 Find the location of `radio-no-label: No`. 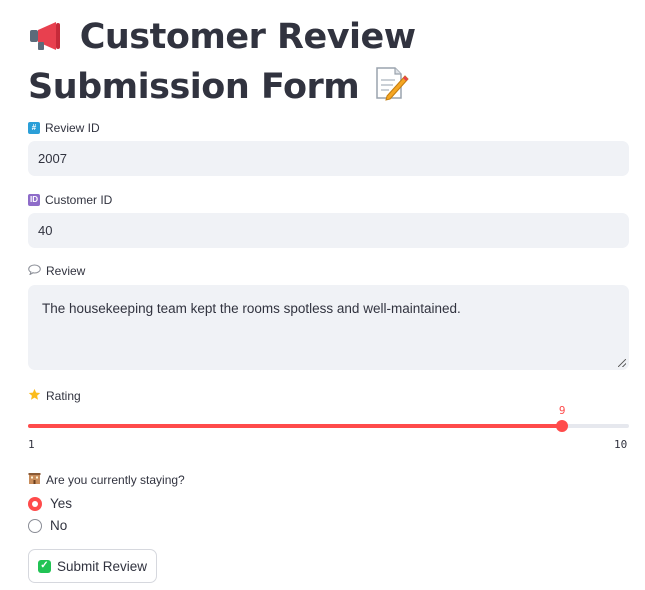

radio-no-label: No is located at coordinates (59, 525).